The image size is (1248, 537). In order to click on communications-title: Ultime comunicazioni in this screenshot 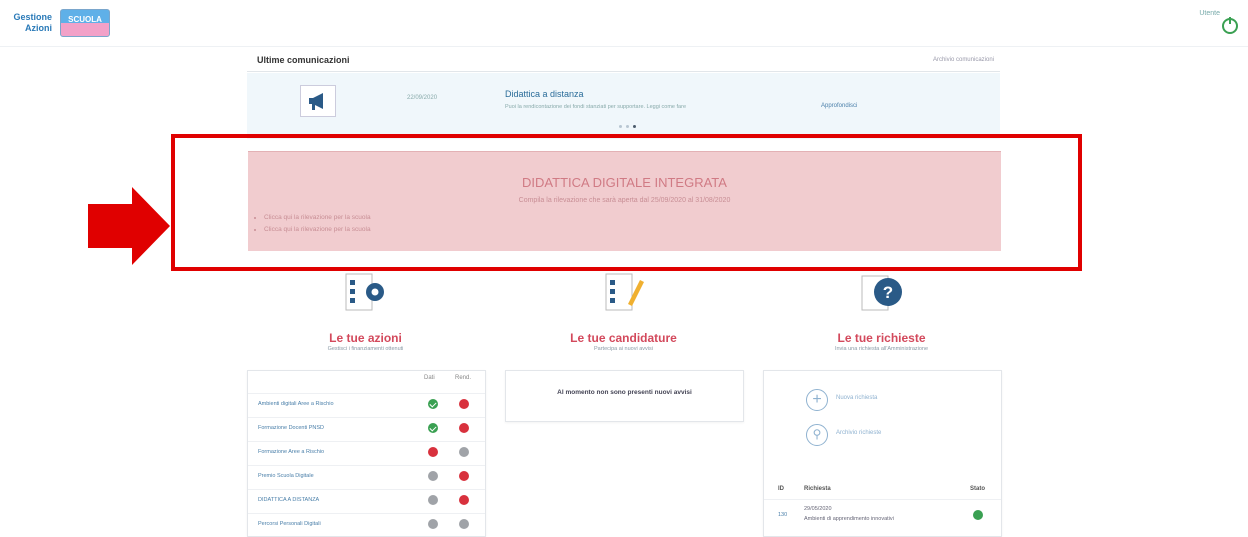, I will do `click(303, 60)`.